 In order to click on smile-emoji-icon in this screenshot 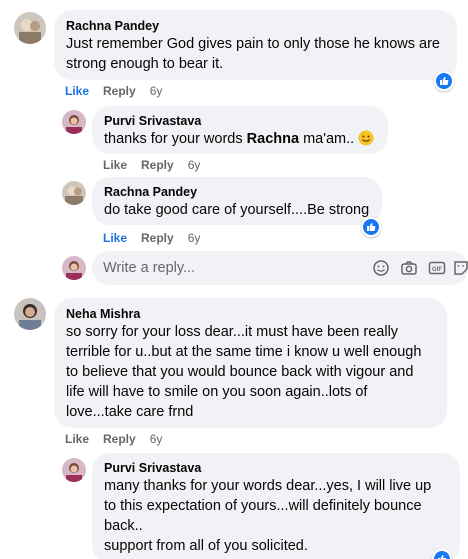, I will do `click(366, 138)`.